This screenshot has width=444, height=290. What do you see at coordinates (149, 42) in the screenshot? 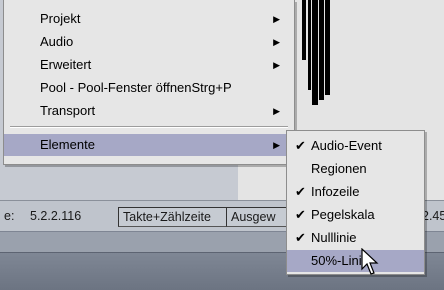
I see `menu-item-audio: Audio ▶` at bounding box center [149, 42].